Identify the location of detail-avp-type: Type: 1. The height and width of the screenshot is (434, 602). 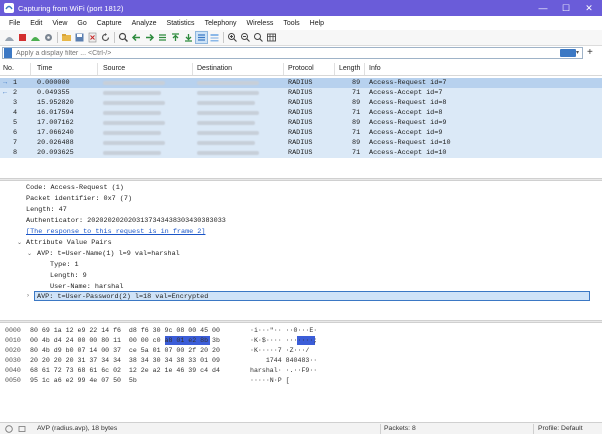
(64, 265).